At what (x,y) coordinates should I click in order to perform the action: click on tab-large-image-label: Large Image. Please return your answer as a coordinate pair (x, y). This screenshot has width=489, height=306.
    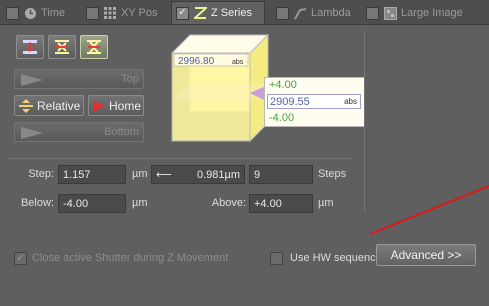
    Looking at the image, I should click on (432, 13).